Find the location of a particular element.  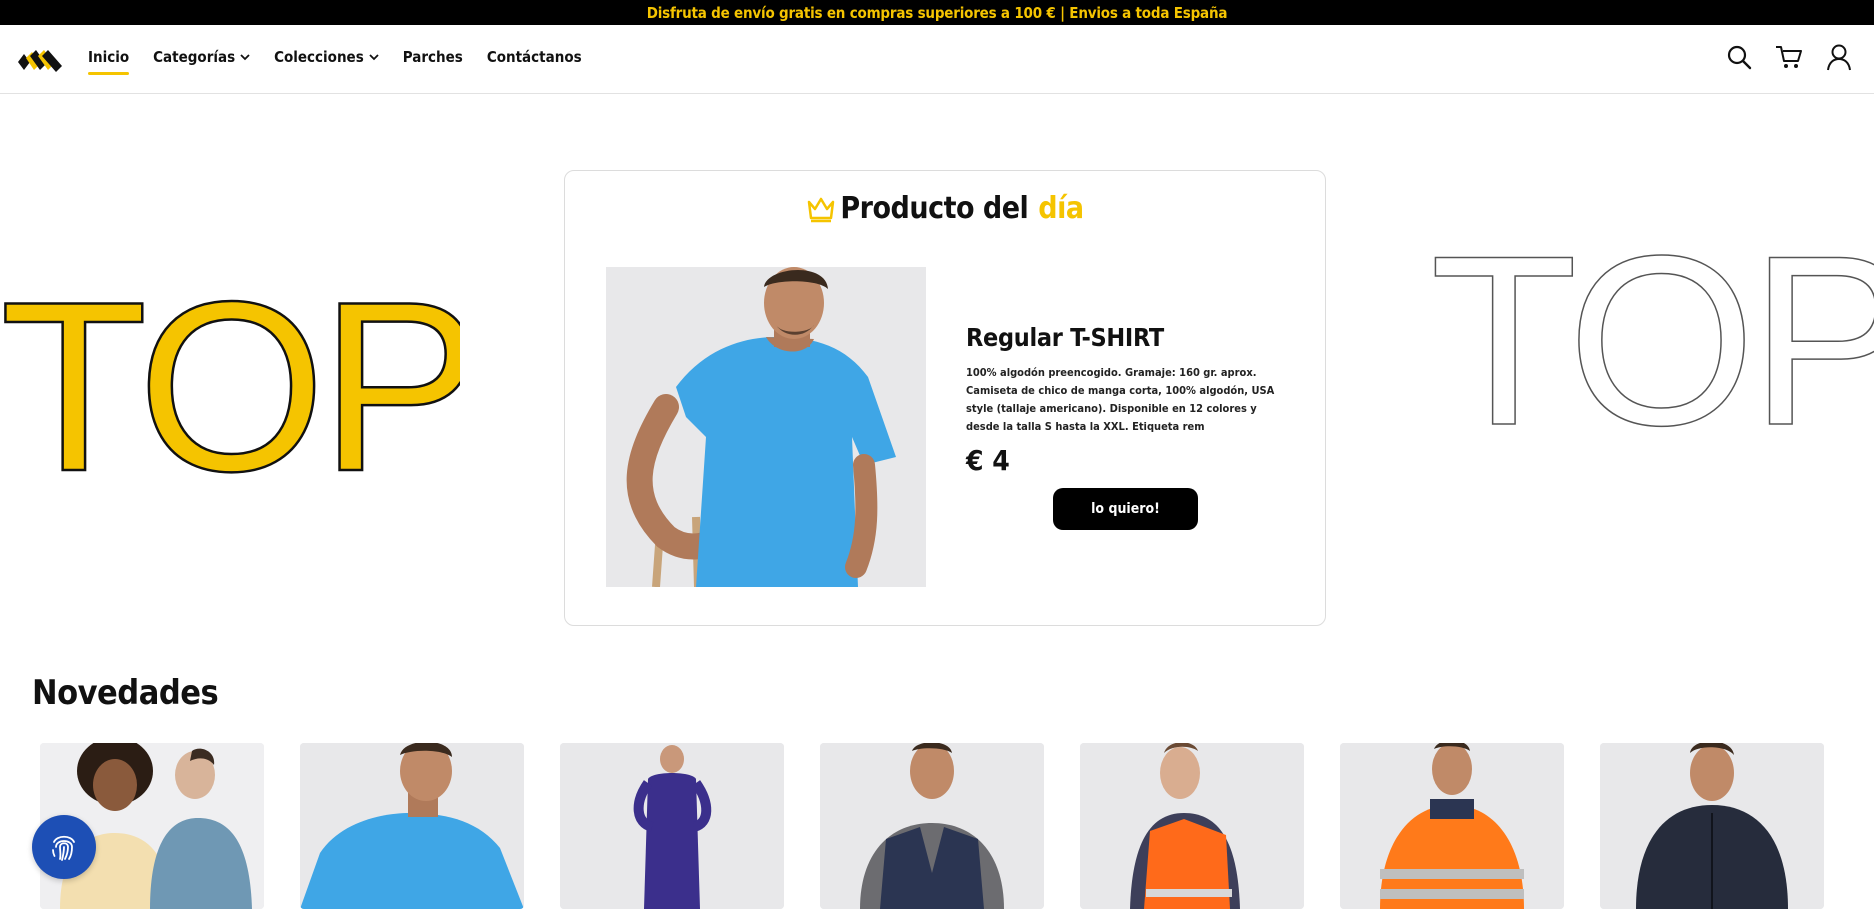

search-icon is located at coordinates (1739, 57).